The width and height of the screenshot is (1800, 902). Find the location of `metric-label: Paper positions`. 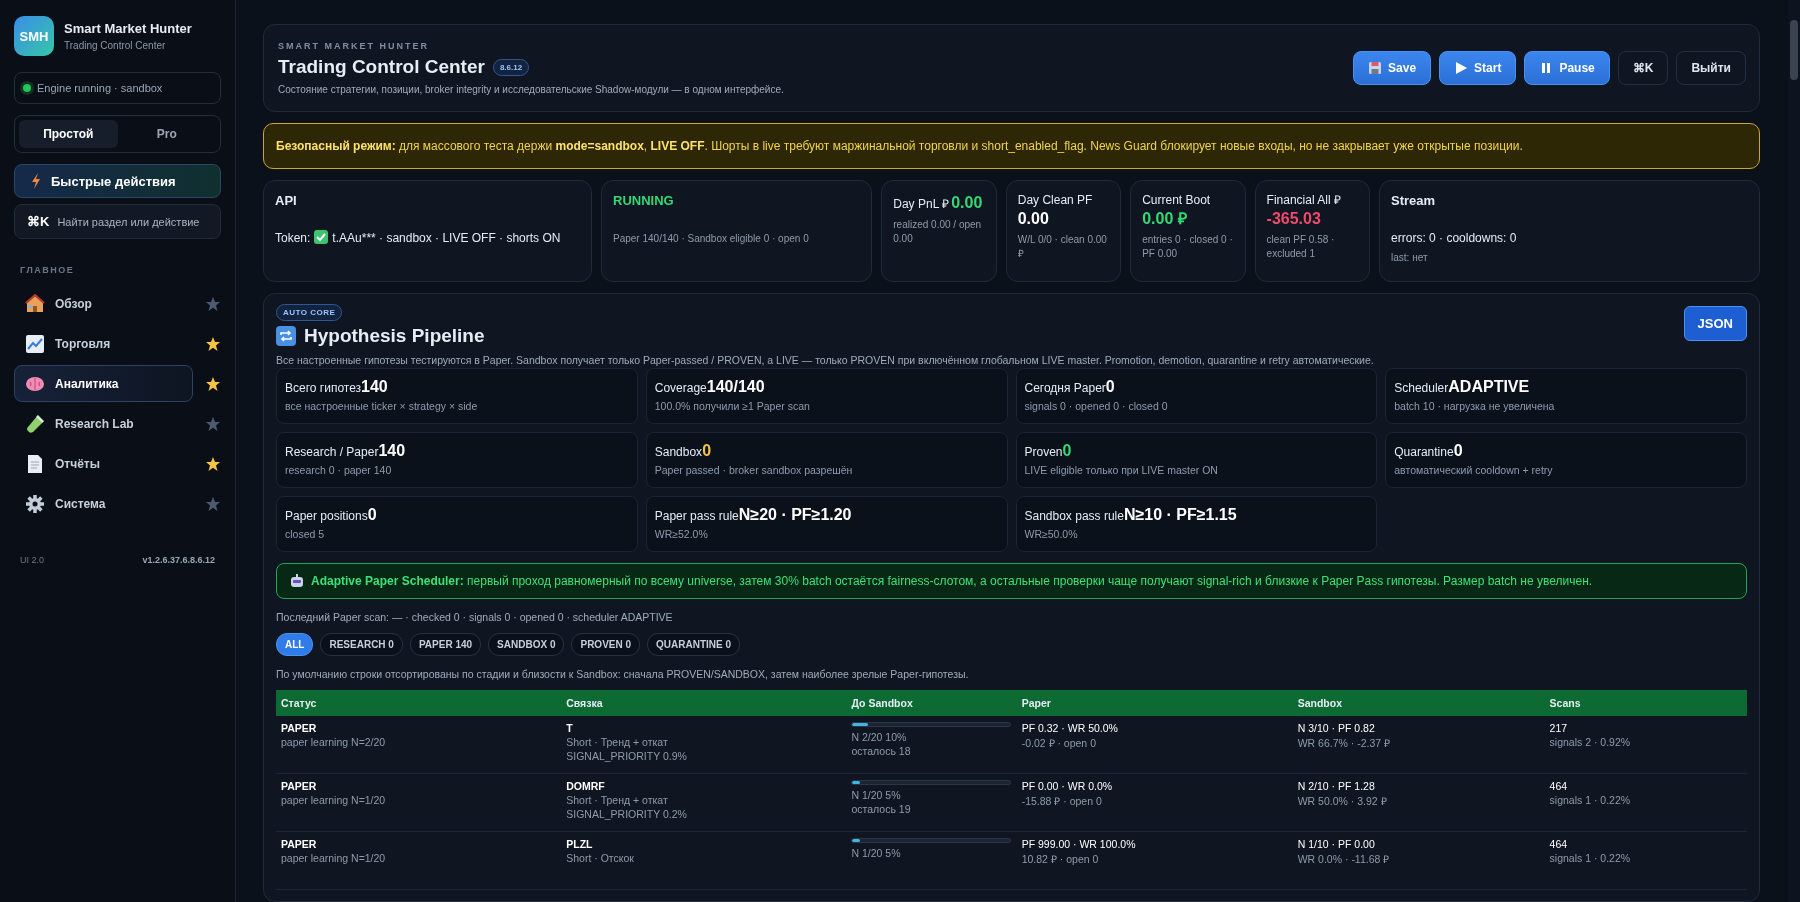

metric-label: Paper positions is located at coordinates (326, 516).